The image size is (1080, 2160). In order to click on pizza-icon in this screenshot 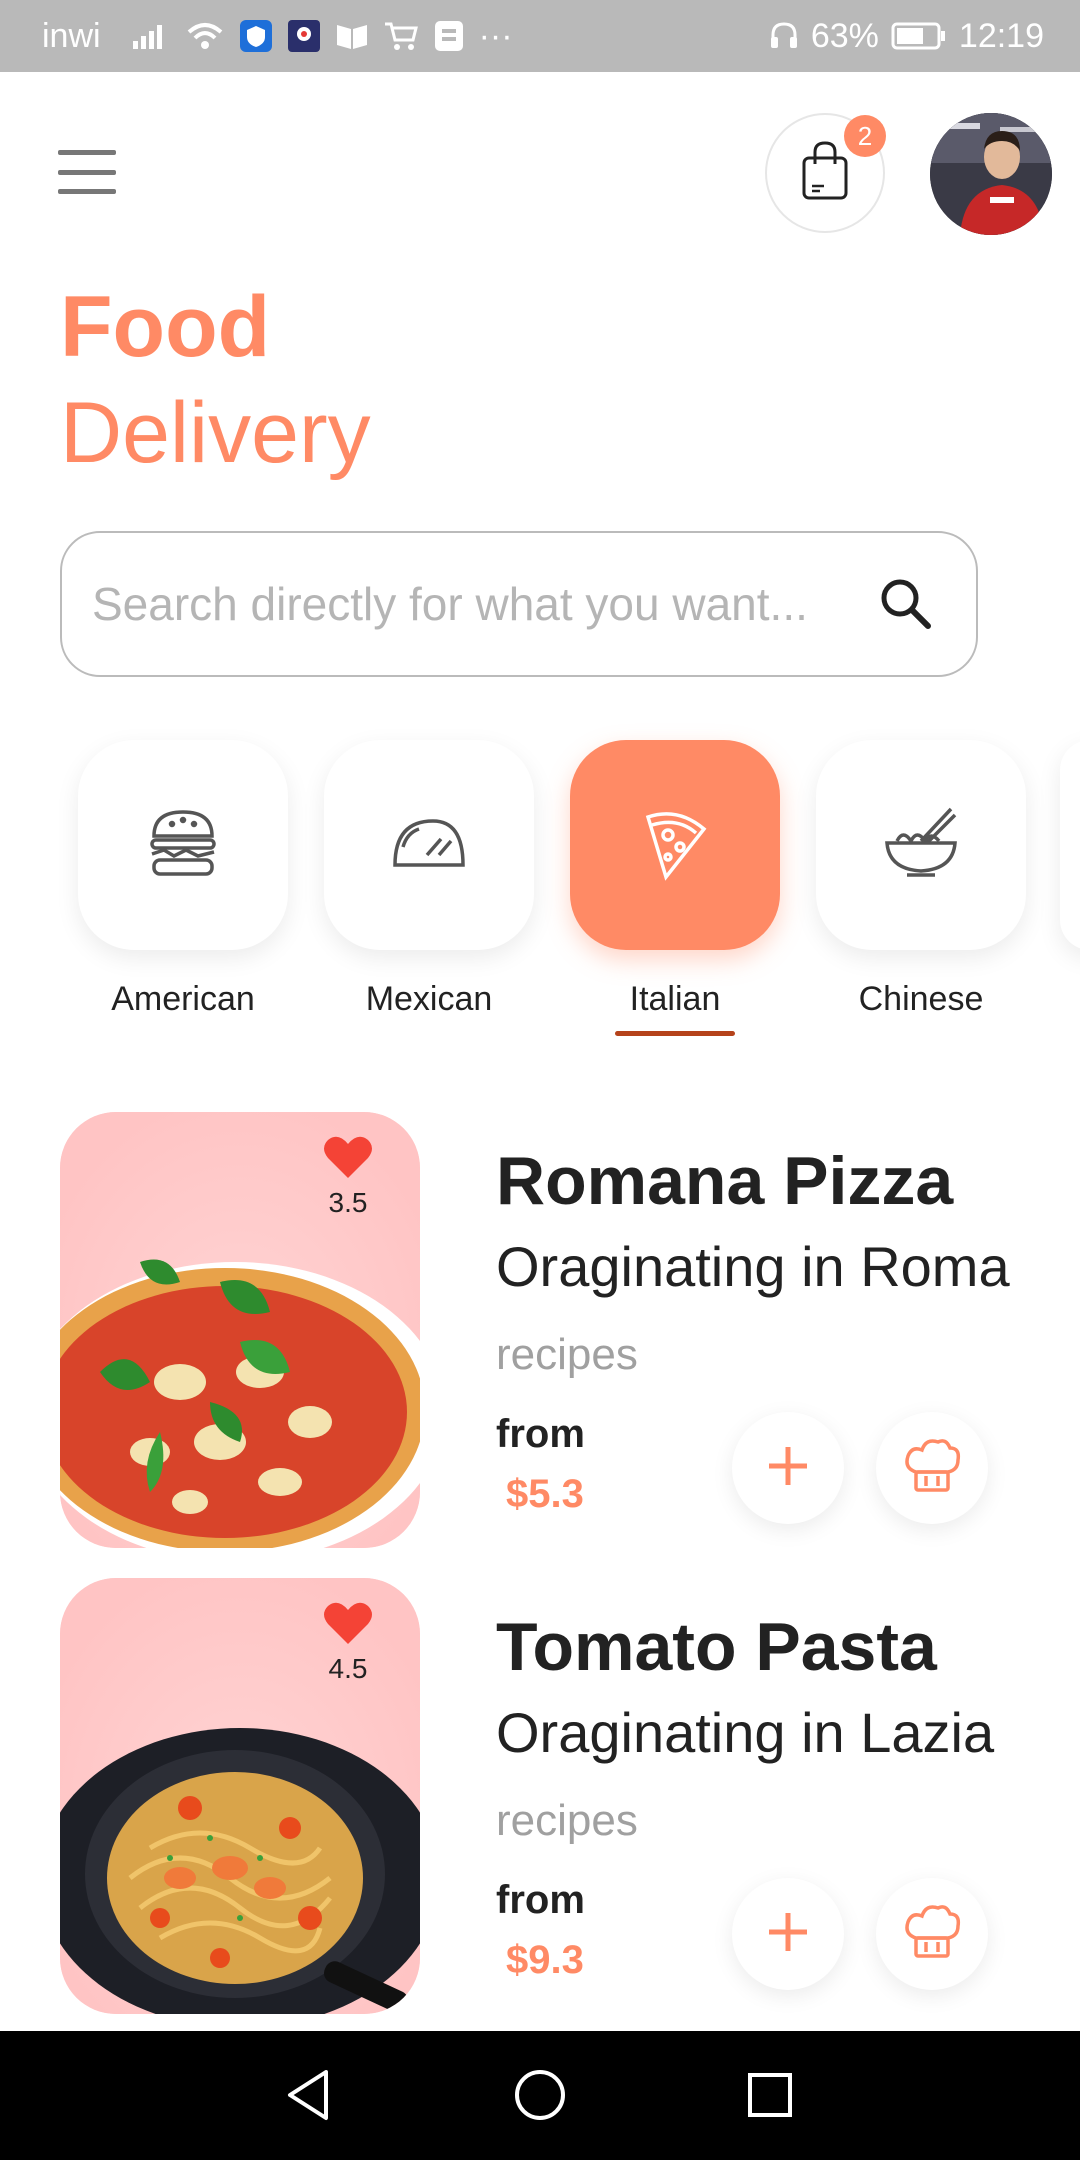, I will do `click(675, 845)`.